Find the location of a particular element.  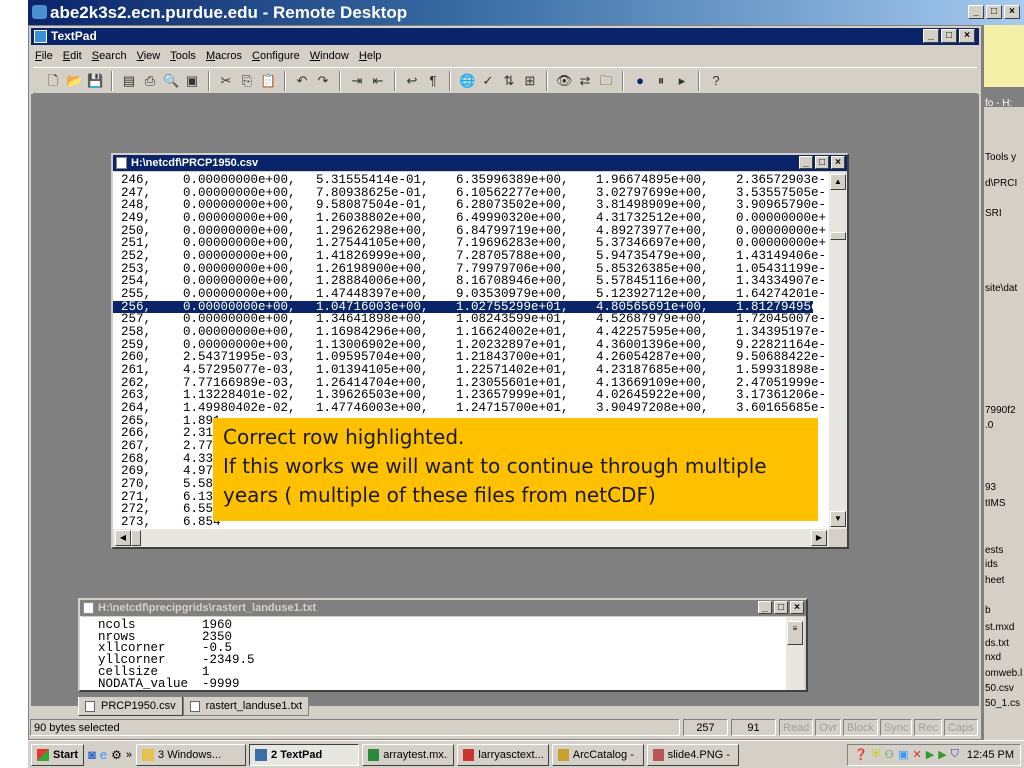

print-icon: ⎙ is located at coordinates (150, 81).